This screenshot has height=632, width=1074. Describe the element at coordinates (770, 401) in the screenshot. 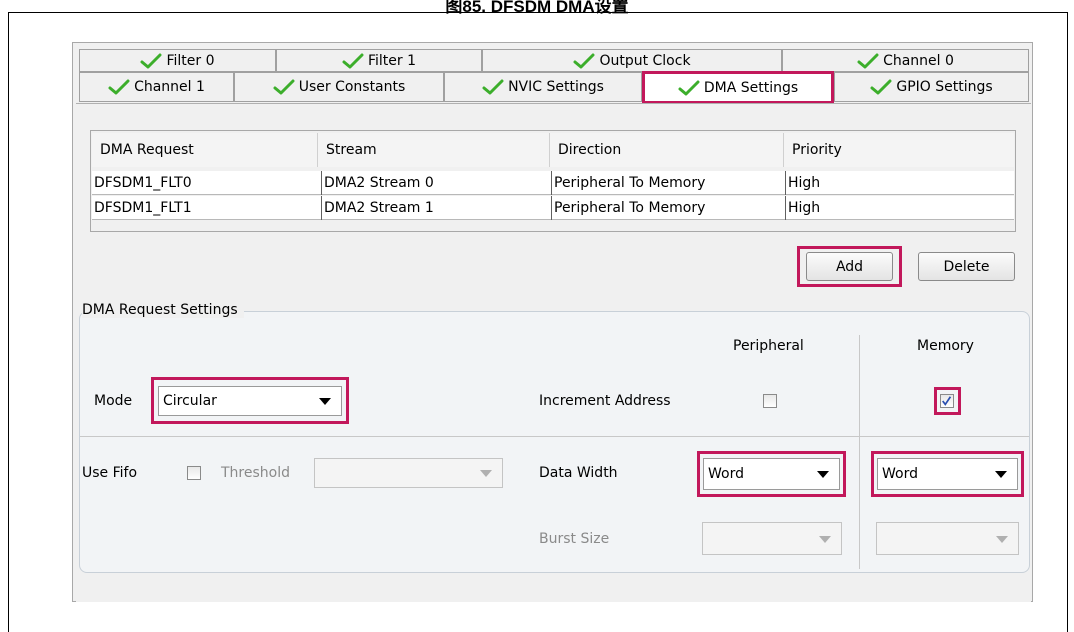

I see `peripheral-increment-checkbox` at that location.